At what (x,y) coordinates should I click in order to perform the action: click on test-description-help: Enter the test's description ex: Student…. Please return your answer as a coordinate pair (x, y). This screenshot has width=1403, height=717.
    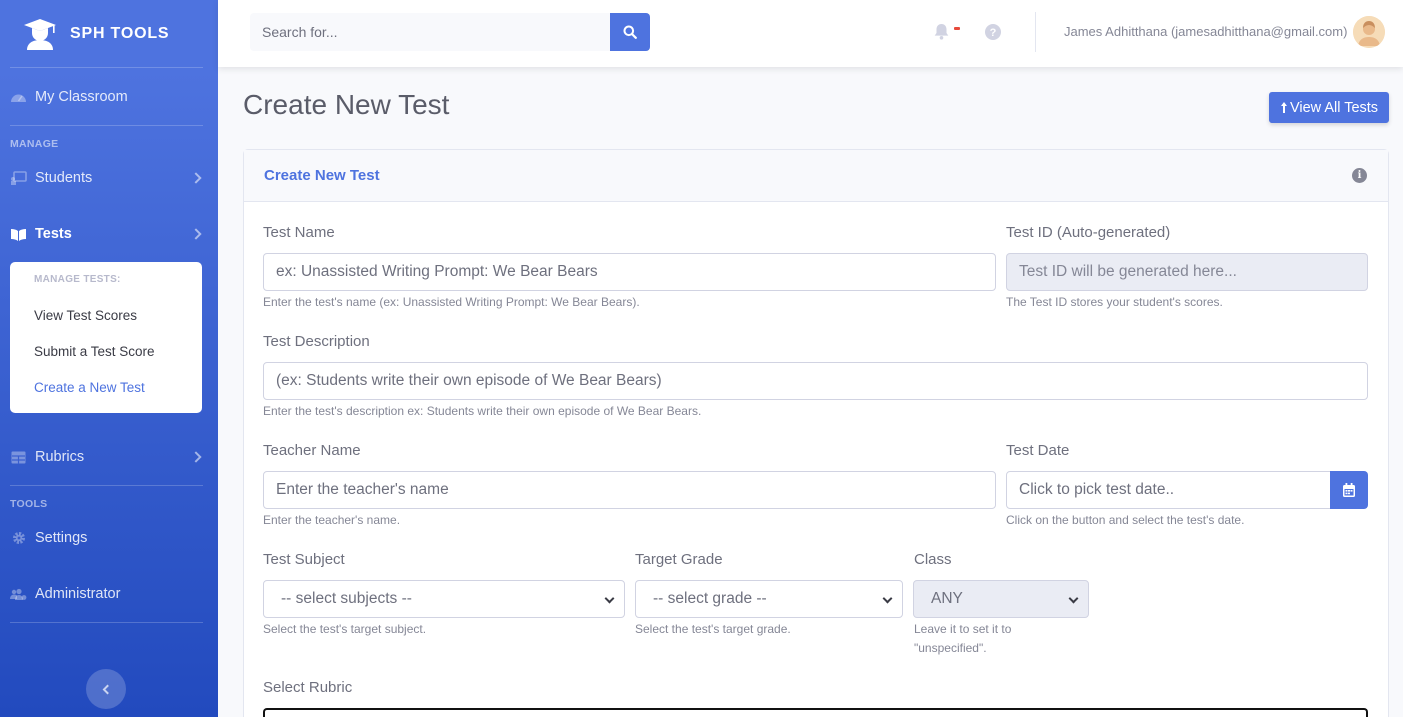
    Looking at the image, I should click on (482, 411).